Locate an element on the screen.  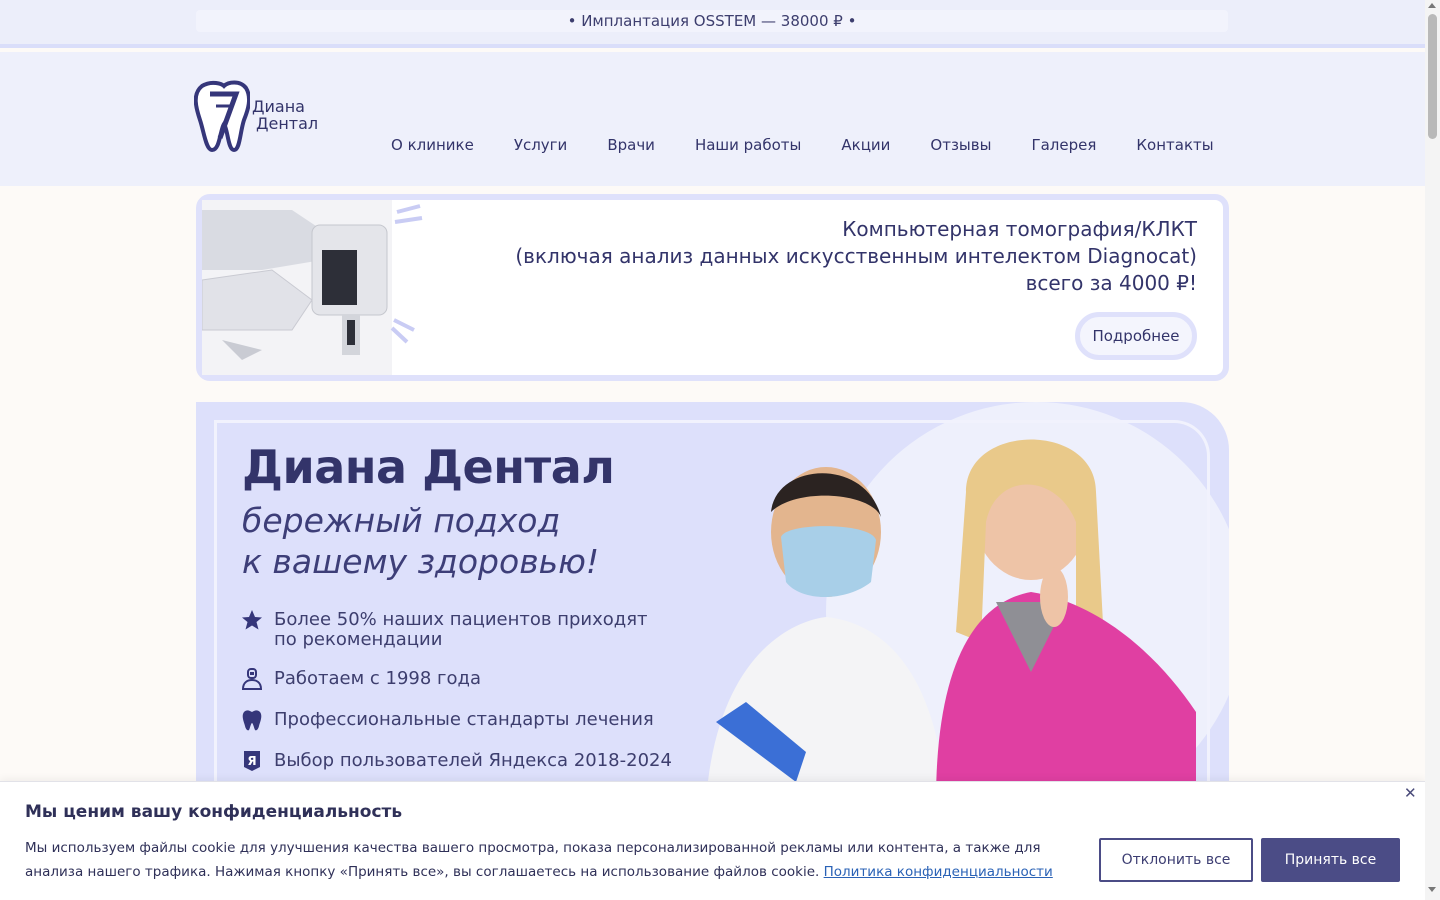
hero-subtitle: бережный подход к вашему здоровью! is located at coordinates (420, 541).